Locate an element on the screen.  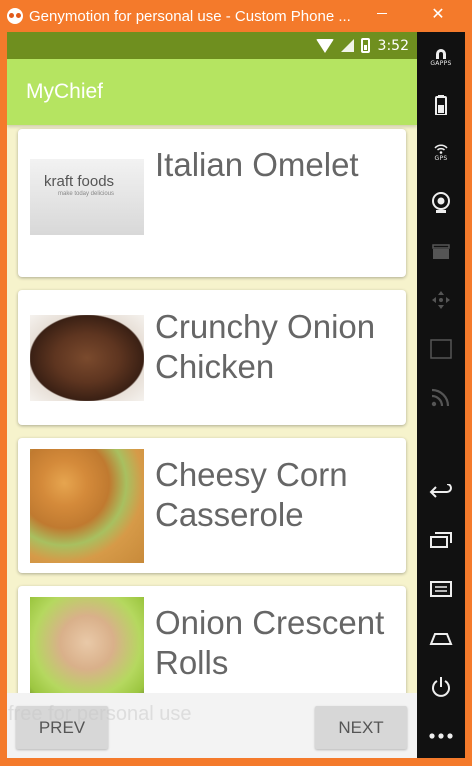
dpad-button is located at coordinates (441, 300).